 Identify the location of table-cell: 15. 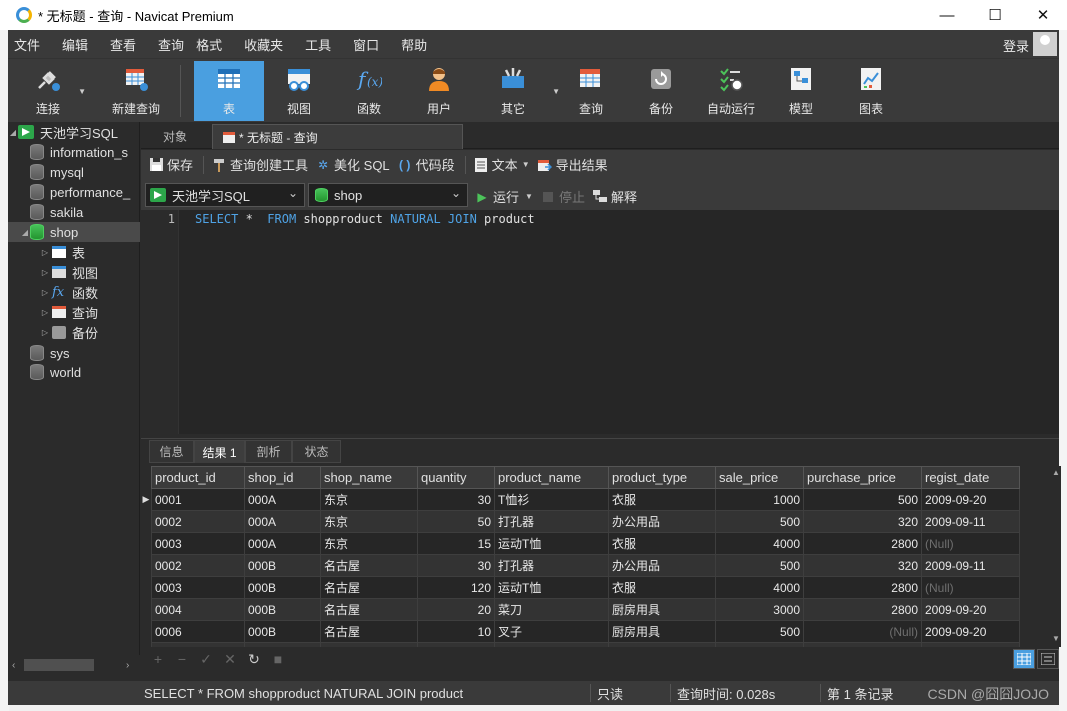
(456, 543).